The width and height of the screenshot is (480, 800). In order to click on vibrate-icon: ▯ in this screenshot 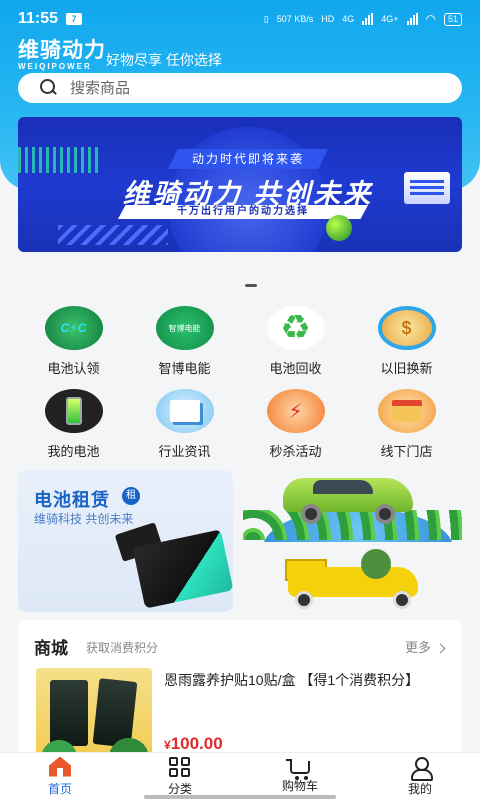, I will do `click(266, 18)`.